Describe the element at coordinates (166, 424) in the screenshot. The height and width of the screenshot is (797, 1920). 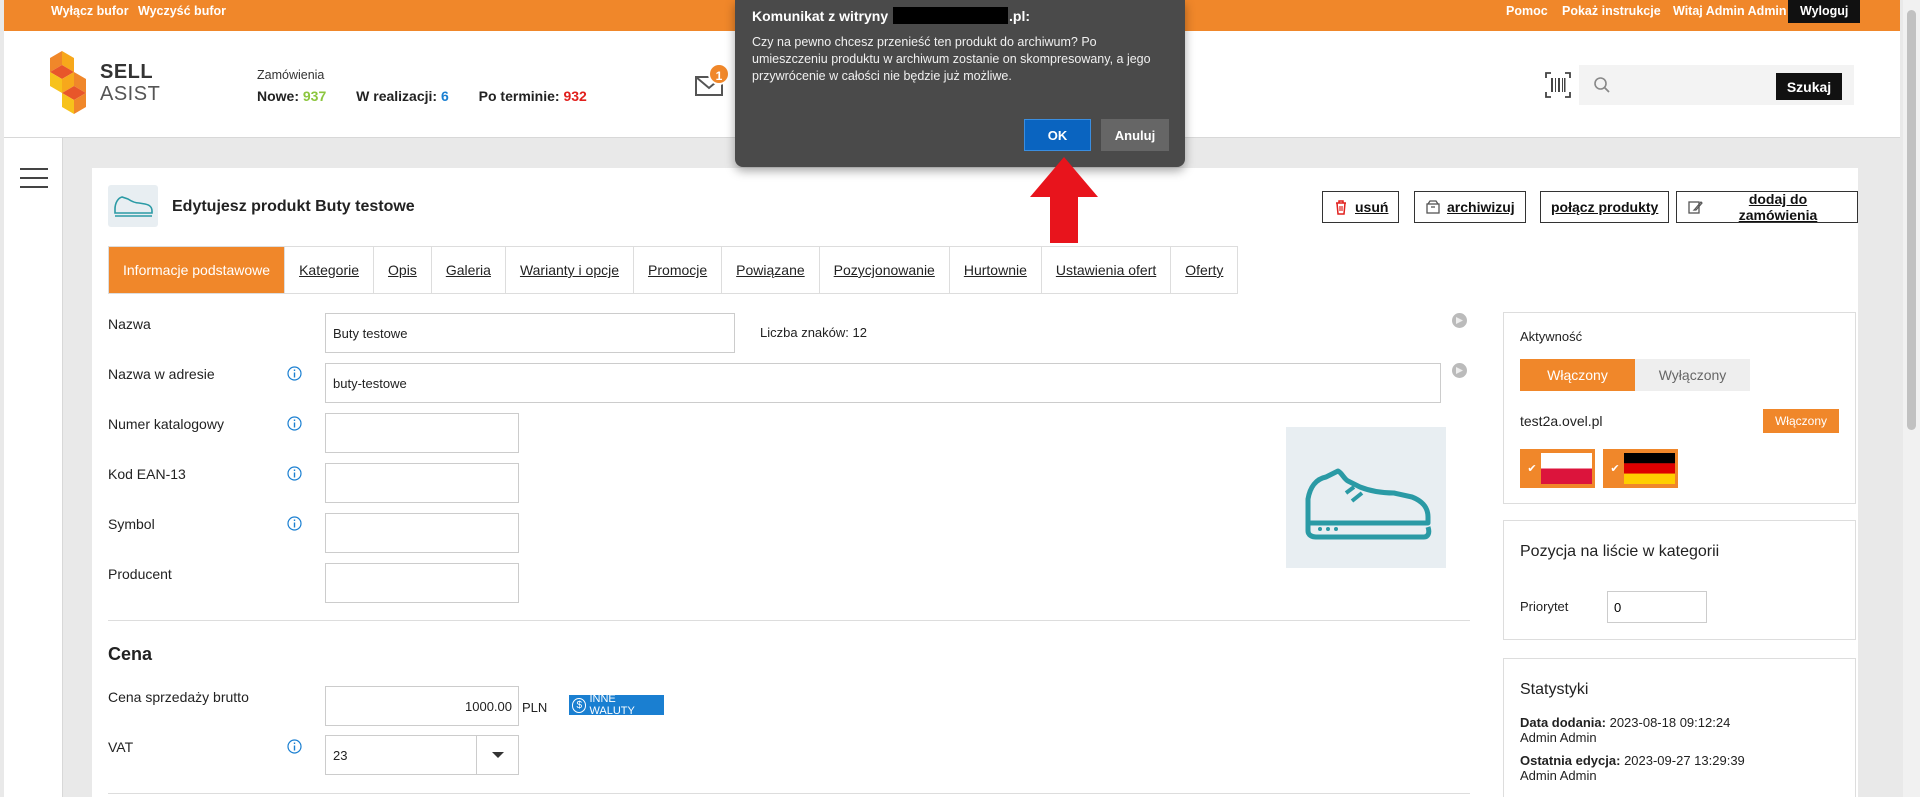
I see `catalog-number-label: Numer katalogowy` at that location.